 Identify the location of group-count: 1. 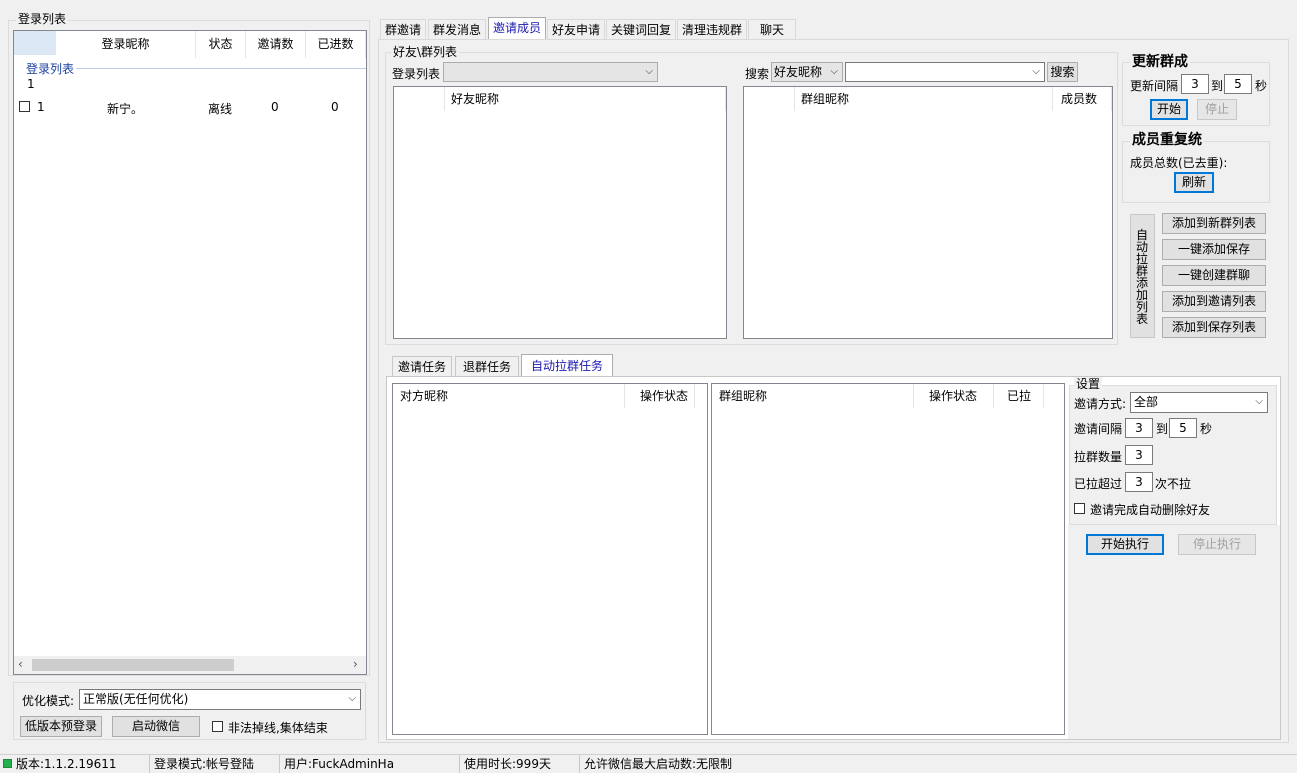
(31, 84).